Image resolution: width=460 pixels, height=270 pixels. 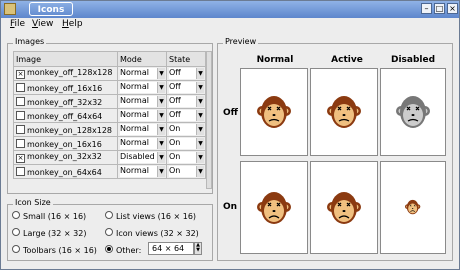 I want to click on radio-list-views: List views (16 × 16), so click(x=150, y=216).